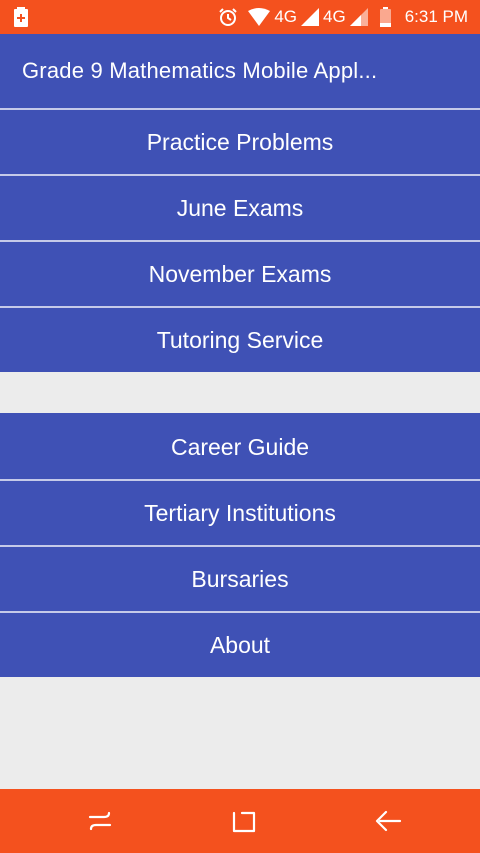  Describe the element at coordinates (24, 17) in the screenshot. I see `battery-charging-icon` at that location.